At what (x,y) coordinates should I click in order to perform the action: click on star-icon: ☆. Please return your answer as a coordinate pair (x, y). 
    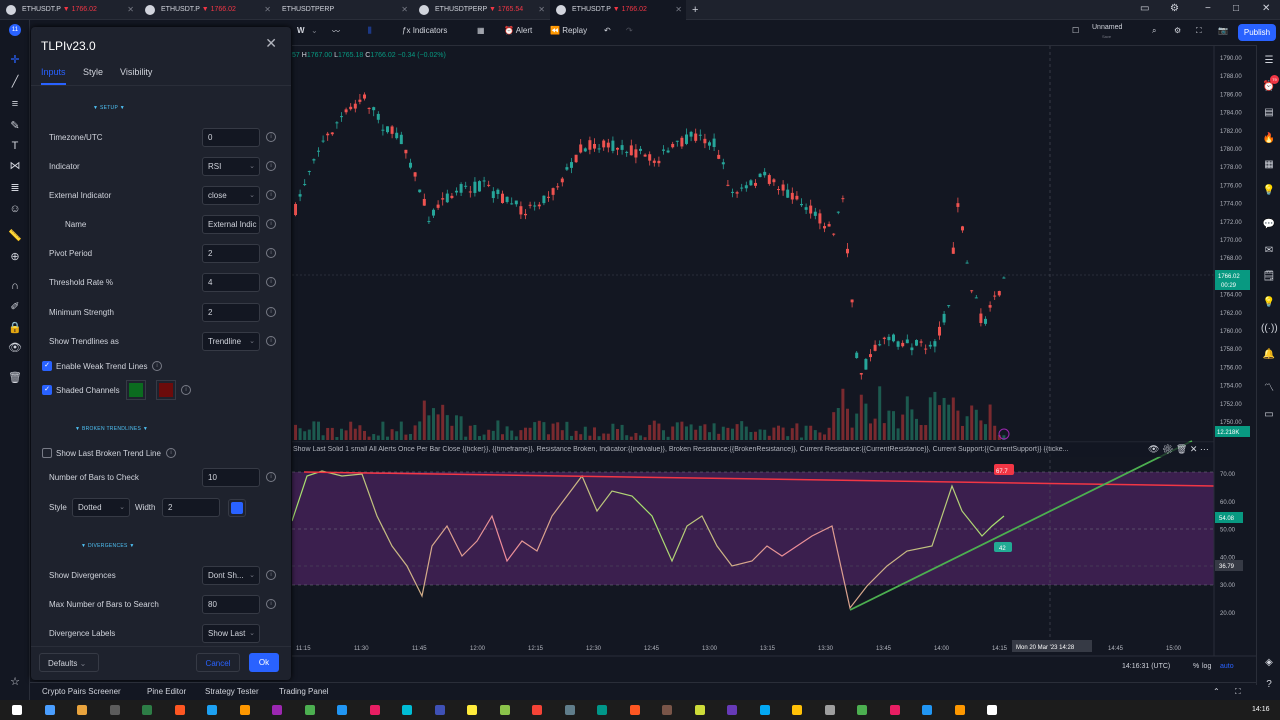
    Looking at the image, I should click on (15, 682).